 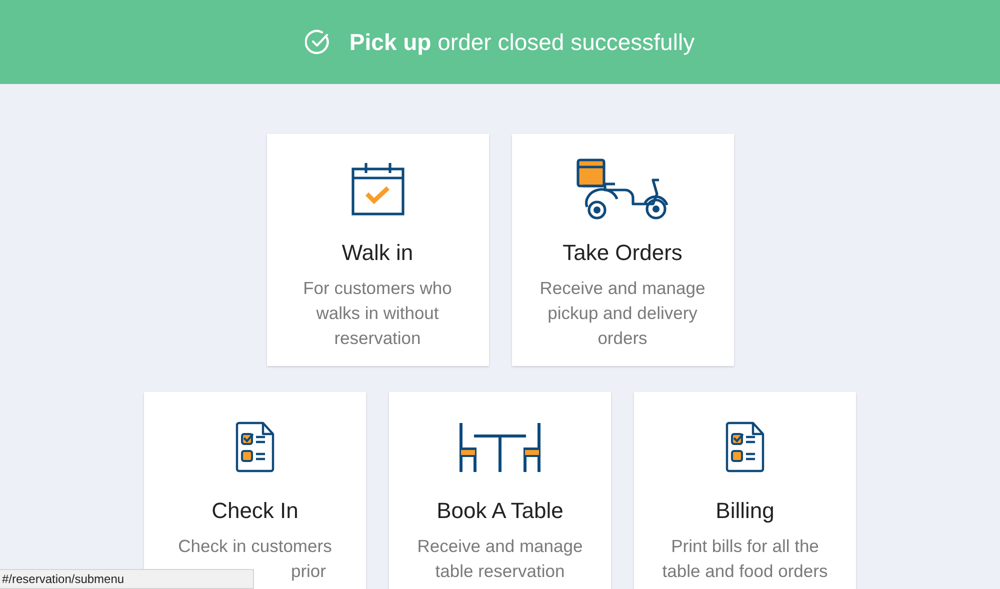 What do you see at coordinates (255, 490) in the screenshot?
I see `menu-card: Check In Check in customers prior` at bounding box center [255, 490].